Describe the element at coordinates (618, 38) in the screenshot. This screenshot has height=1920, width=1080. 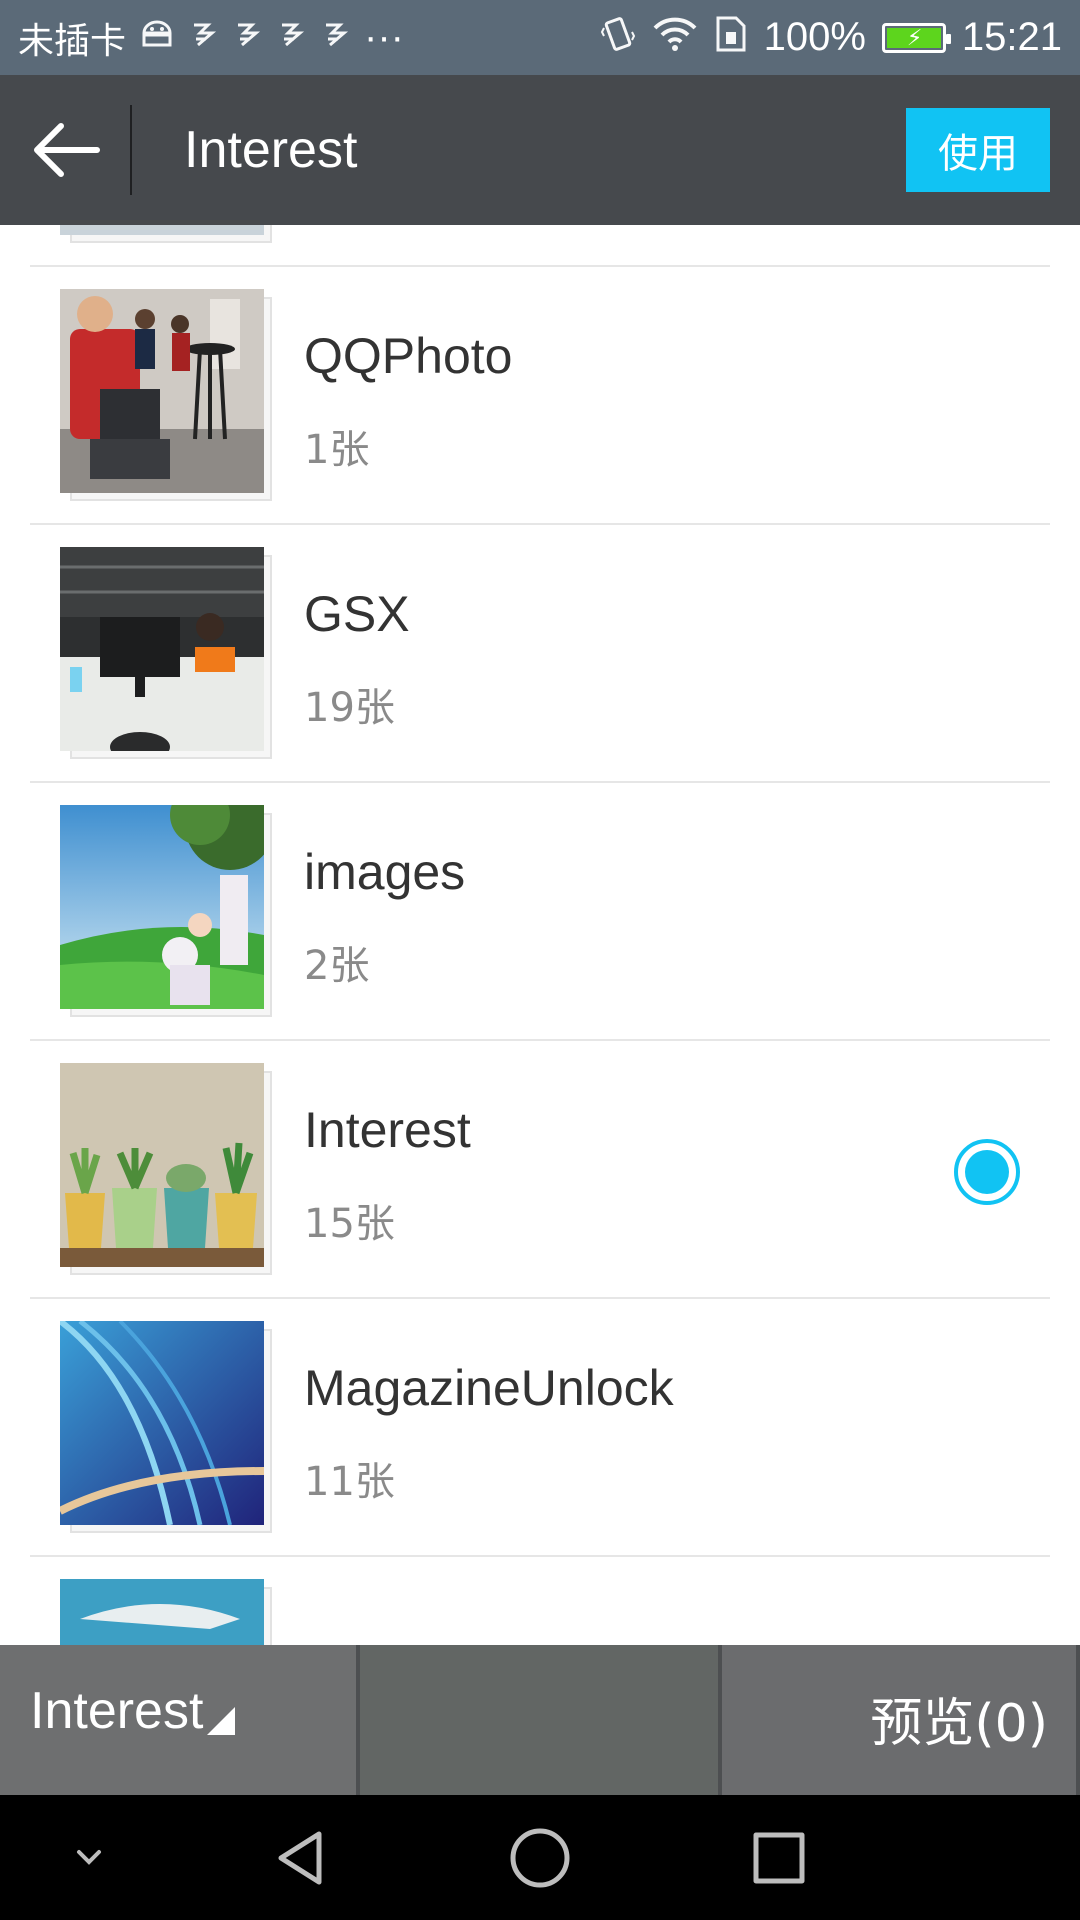
I see `vibrate-icon` at that location.